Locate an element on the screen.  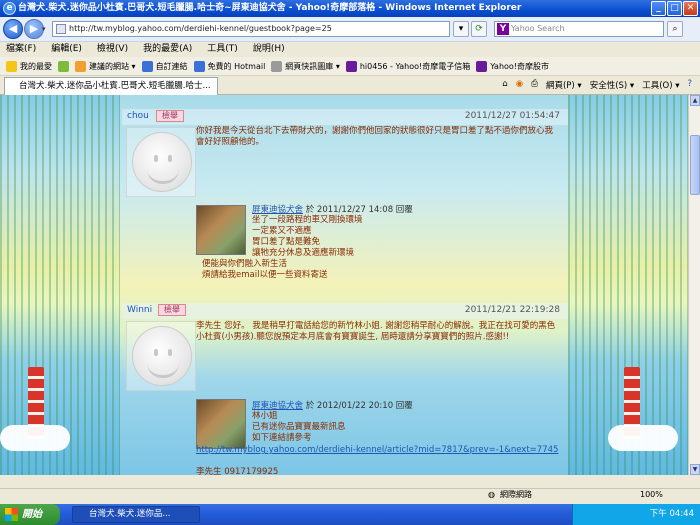
menu-help: 說明(H) is located at coordinates (269, 49).